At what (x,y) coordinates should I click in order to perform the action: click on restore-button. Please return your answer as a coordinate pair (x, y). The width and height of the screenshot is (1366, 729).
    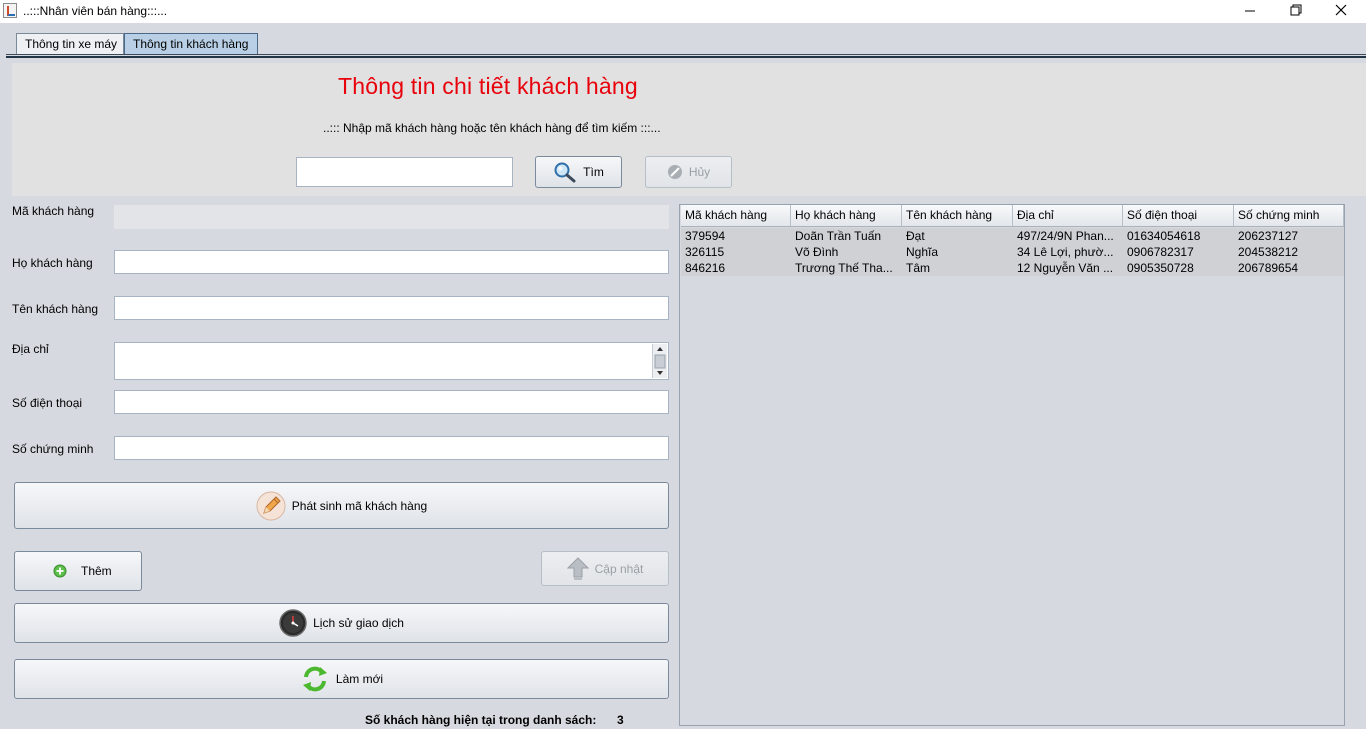
    Looking at the image, I should click on (1296, 11).